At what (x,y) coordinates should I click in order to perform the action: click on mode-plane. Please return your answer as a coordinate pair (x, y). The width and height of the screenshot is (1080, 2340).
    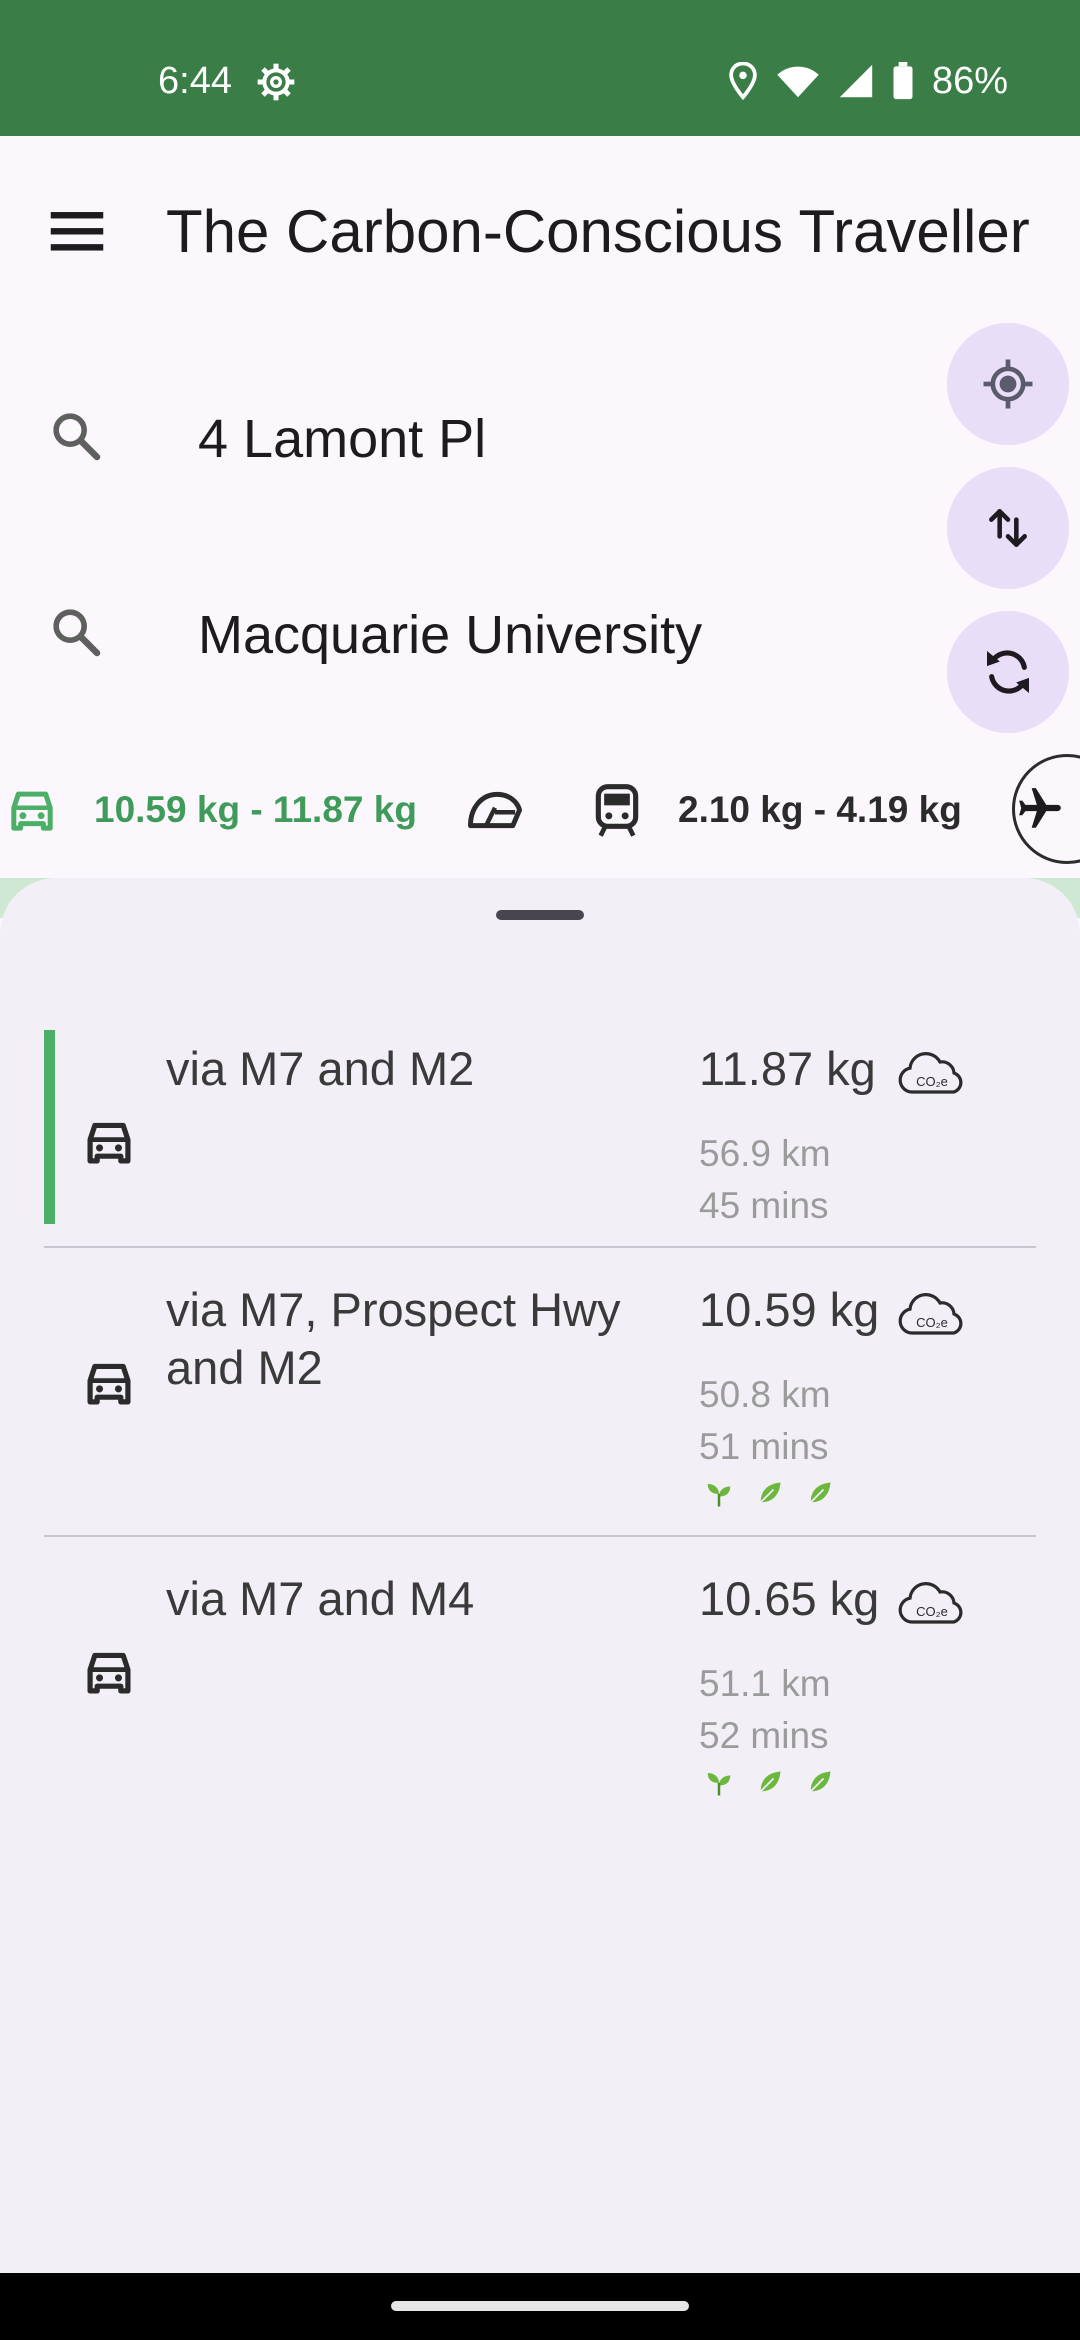
    Looking at the image, I should click on (1046, 809).